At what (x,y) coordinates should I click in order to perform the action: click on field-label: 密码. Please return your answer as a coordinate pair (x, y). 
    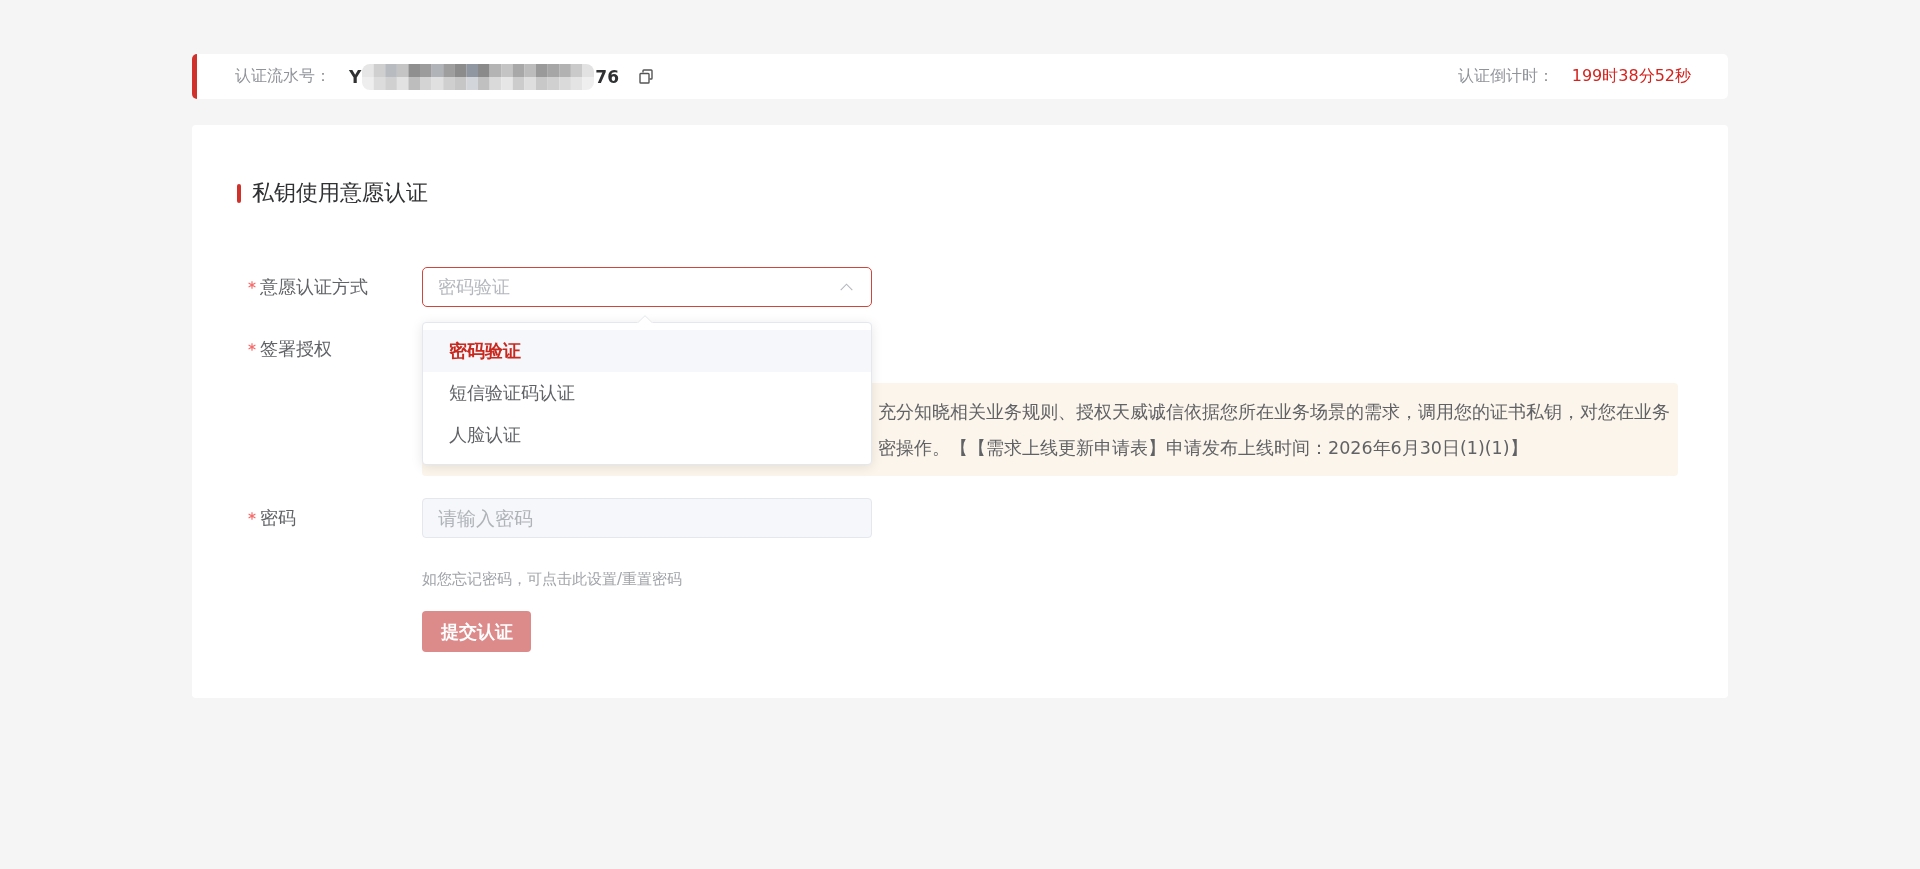
    Looking at the image, I should click on (278, 518).